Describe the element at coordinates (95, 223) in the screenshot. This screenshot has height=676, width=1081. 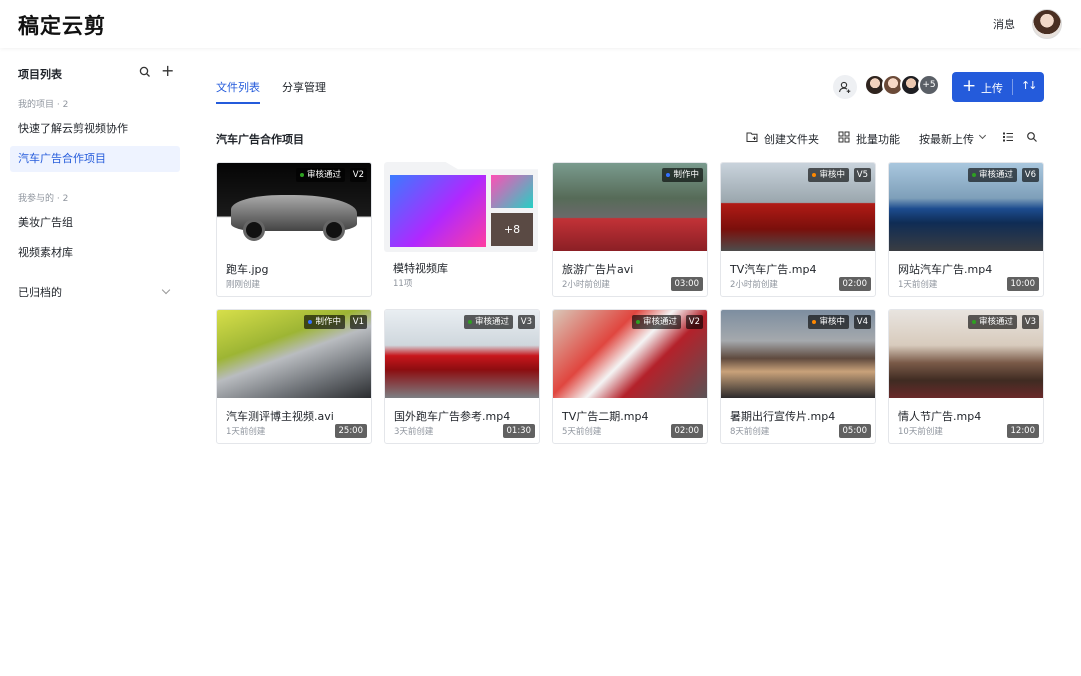
I see `sidebar-item-makeup-ad: 美妆广告组` at that location.